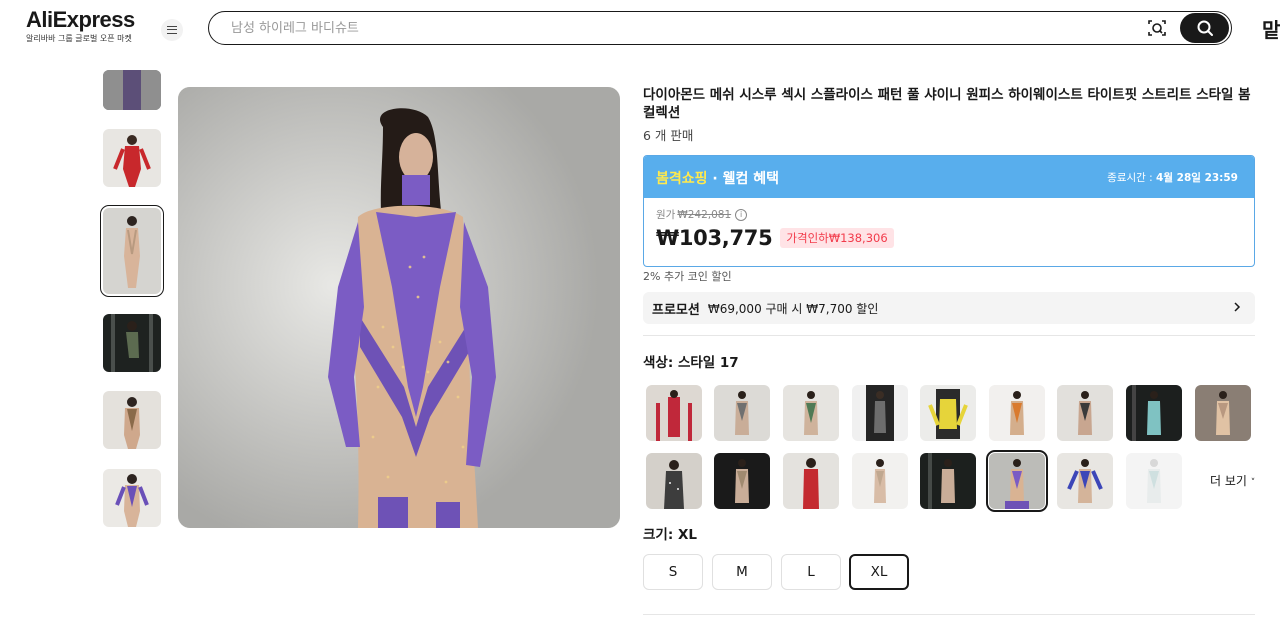  Describe the element at coordinates (132, 303) in the screenshot. I see `thumbnail-rail` at that location.